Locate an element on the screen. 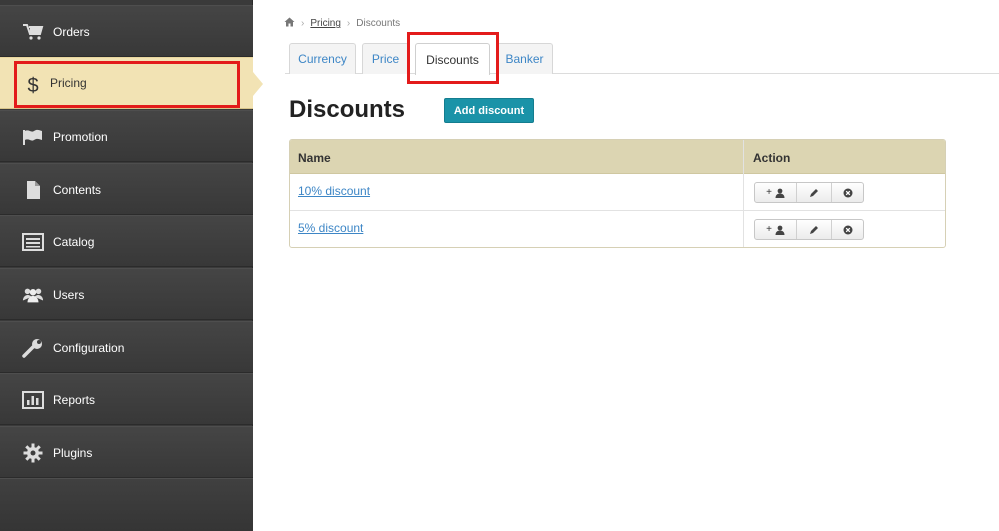 This screenshot has width=999, height=531. sidebar-item-reports: Reports is located at coordinates (126, 399).